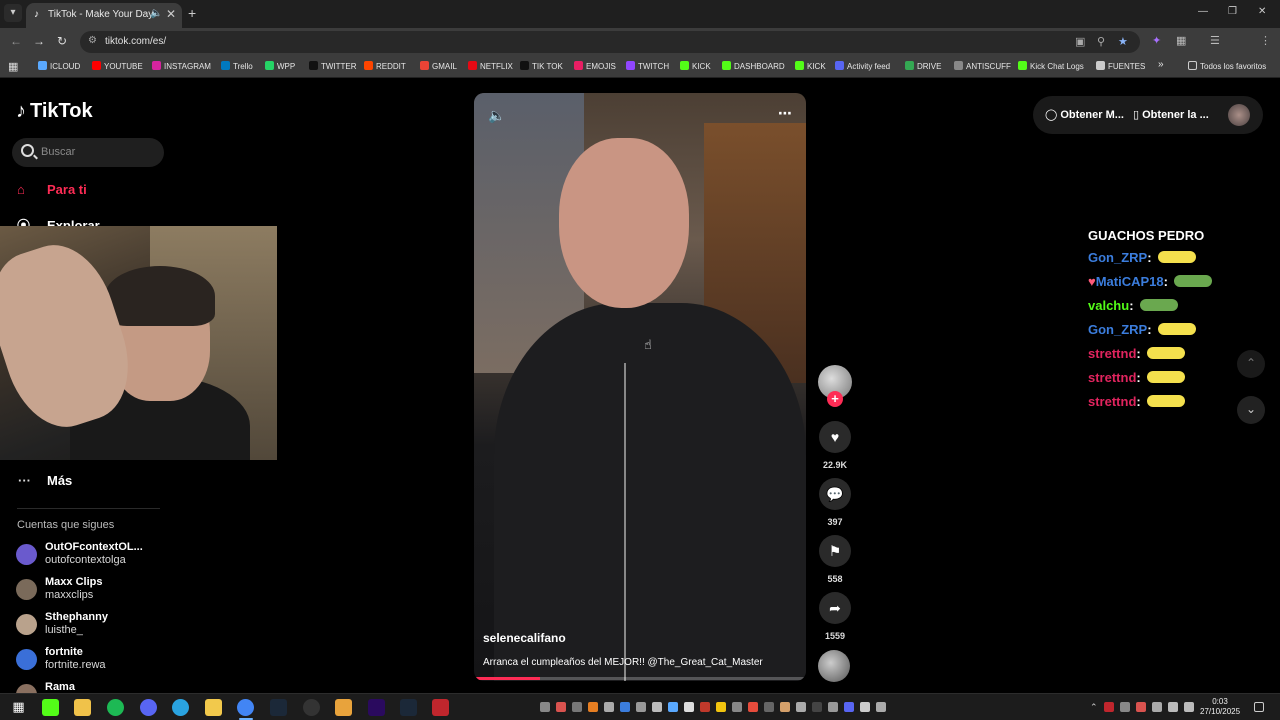  I want to click on forward-icon: →, so click(39, 41).